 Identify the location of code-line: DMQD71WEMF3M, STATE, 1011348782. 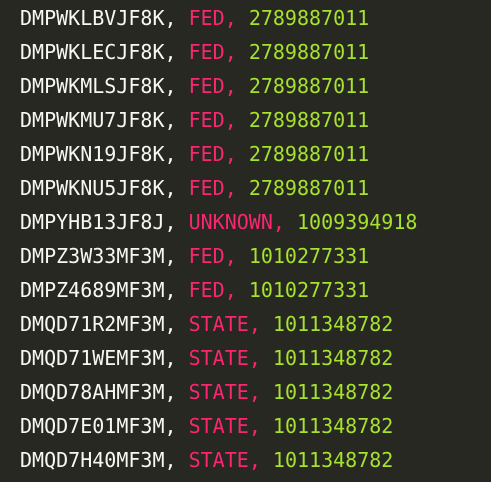
(218, 358).